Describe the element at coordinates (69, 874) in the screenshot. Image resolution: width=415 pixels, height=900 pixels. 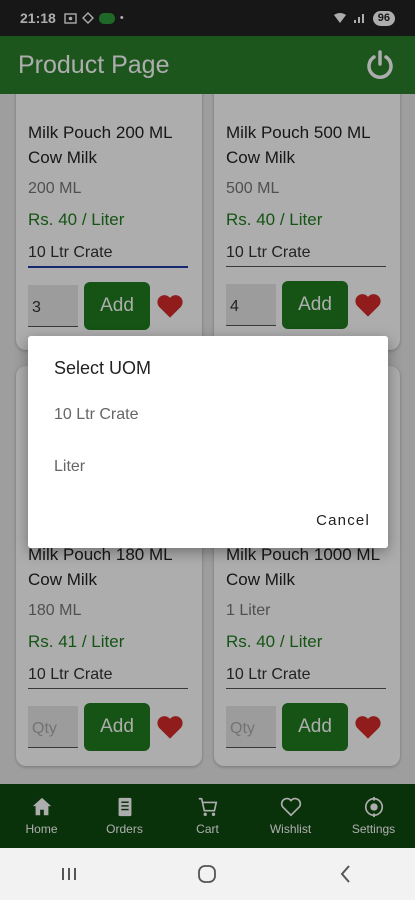
I see `recent-apps-icon` at that location.